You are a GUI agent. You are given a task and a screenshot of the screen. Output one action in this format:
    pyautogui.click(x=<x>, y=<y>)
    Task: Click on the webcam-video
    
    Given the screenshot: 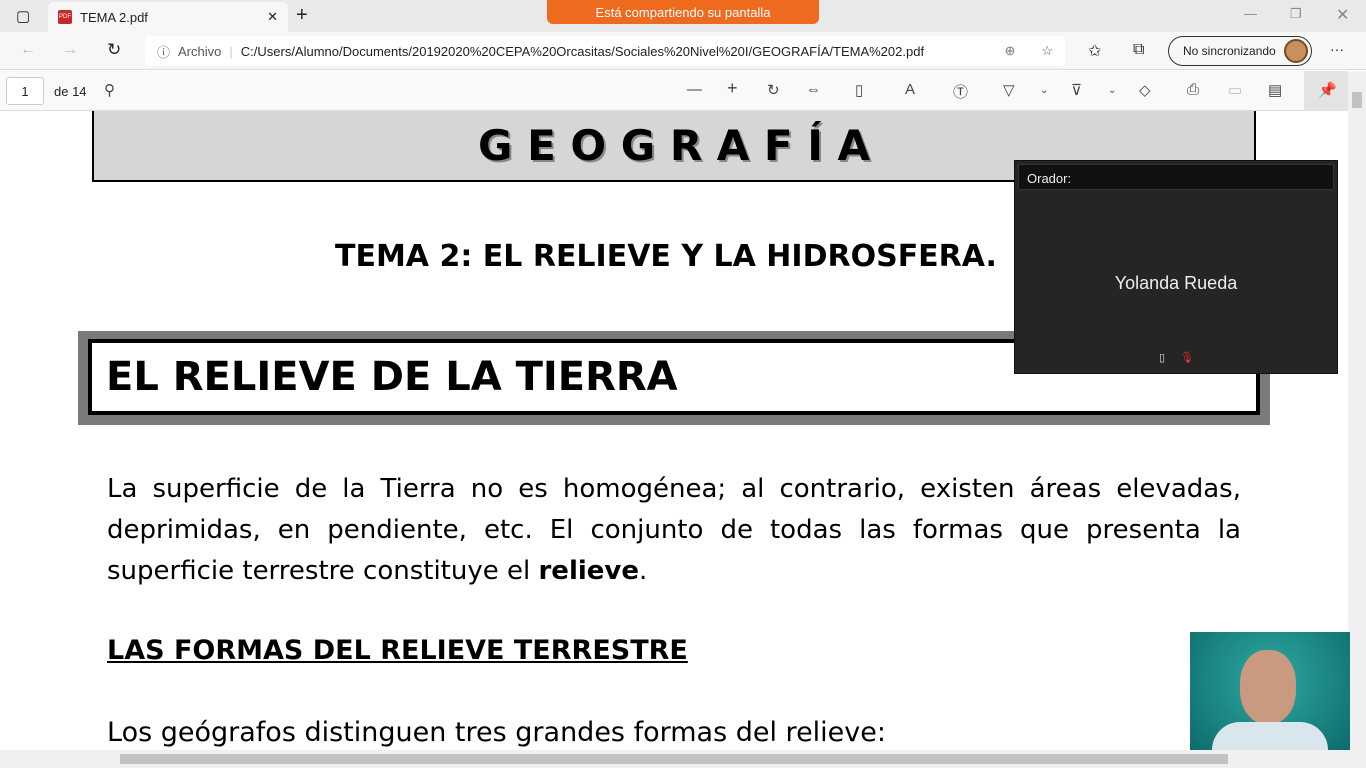 What is the action you would take?
    pyautogui.click(x=1270, y=691)
    